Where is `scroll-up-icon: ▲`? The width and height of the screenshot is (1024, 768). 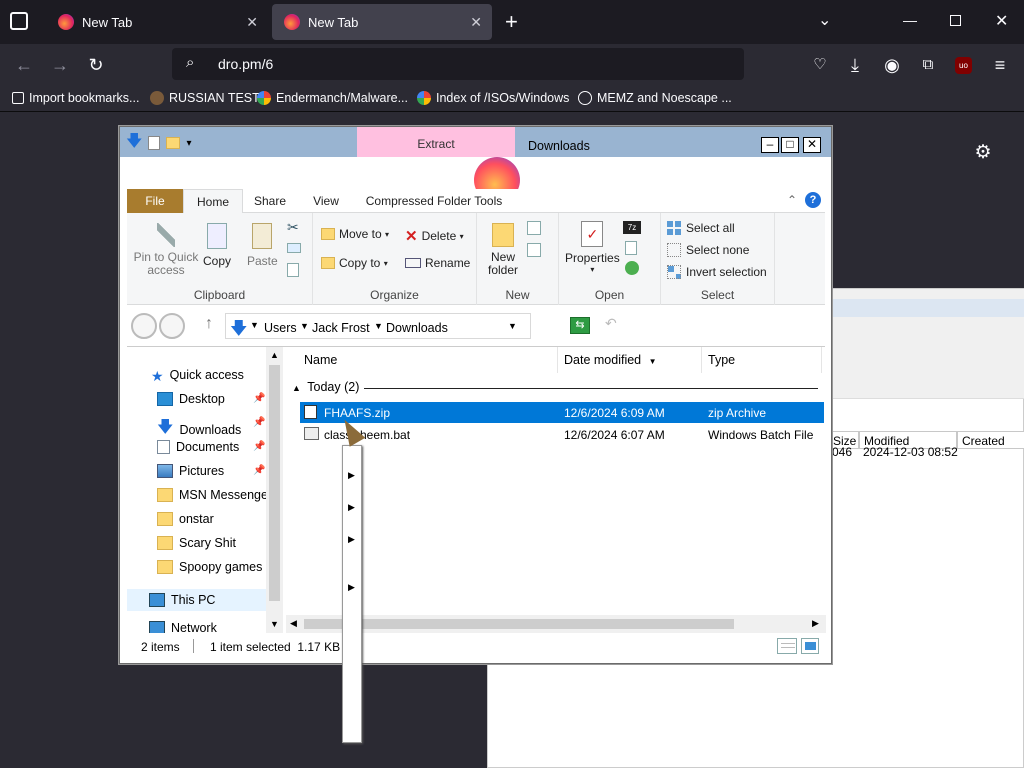 scroll-up-icon: ▲ is located at coordinates (274, 355).